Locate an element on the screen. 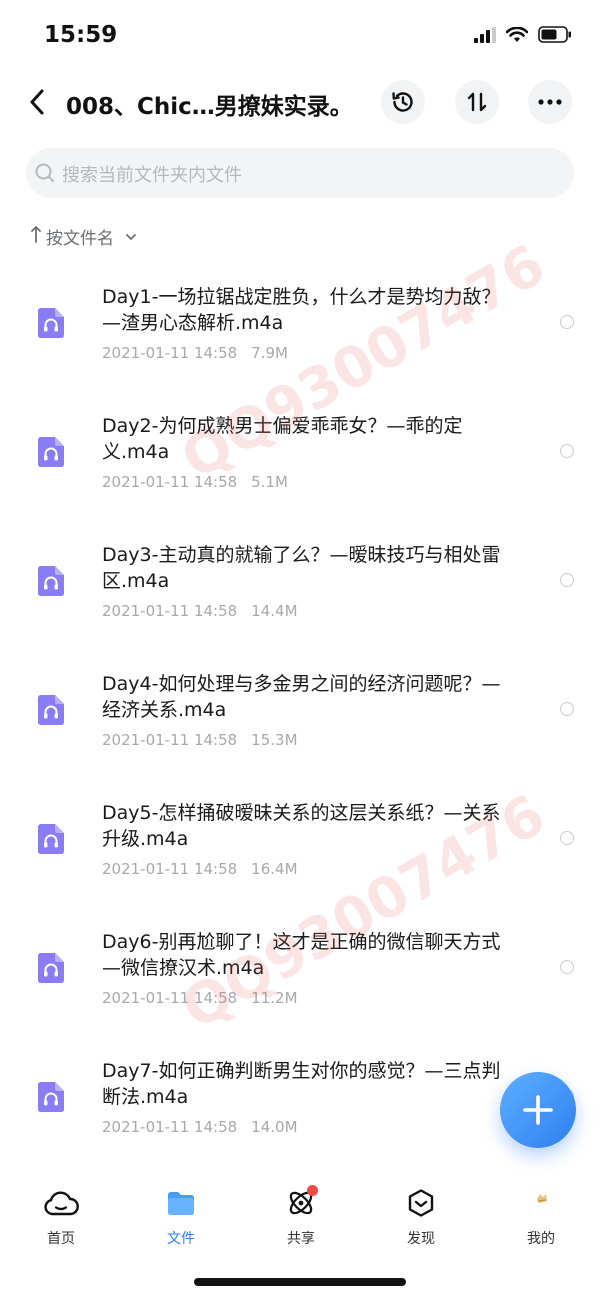 Image resolution: width=600 pixels, height=1299 pixels. tab-me: 我的 is located at coordinates (541, 1218).